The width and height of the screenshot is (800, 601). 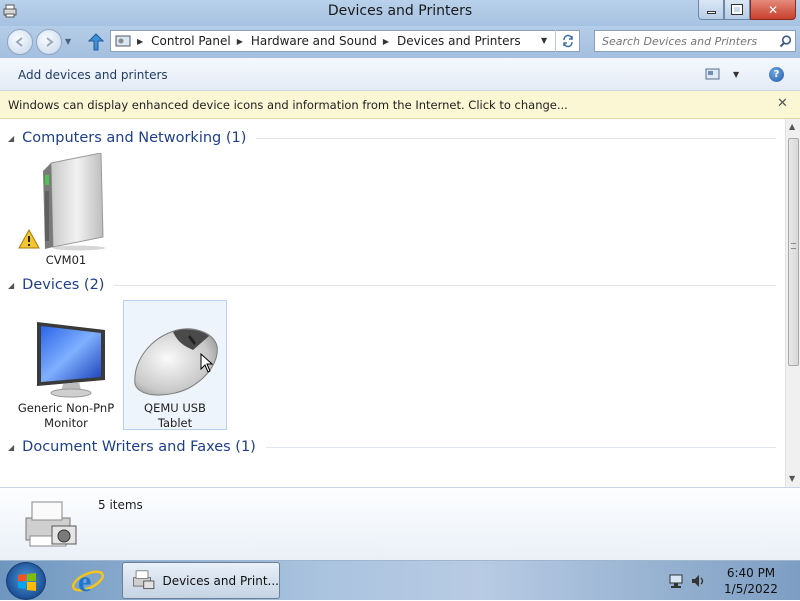 What do you see at coordinates (751, 589) in the screenshot?
I see `clock-date: 1/5/2022` at bounding box center [751, 589].